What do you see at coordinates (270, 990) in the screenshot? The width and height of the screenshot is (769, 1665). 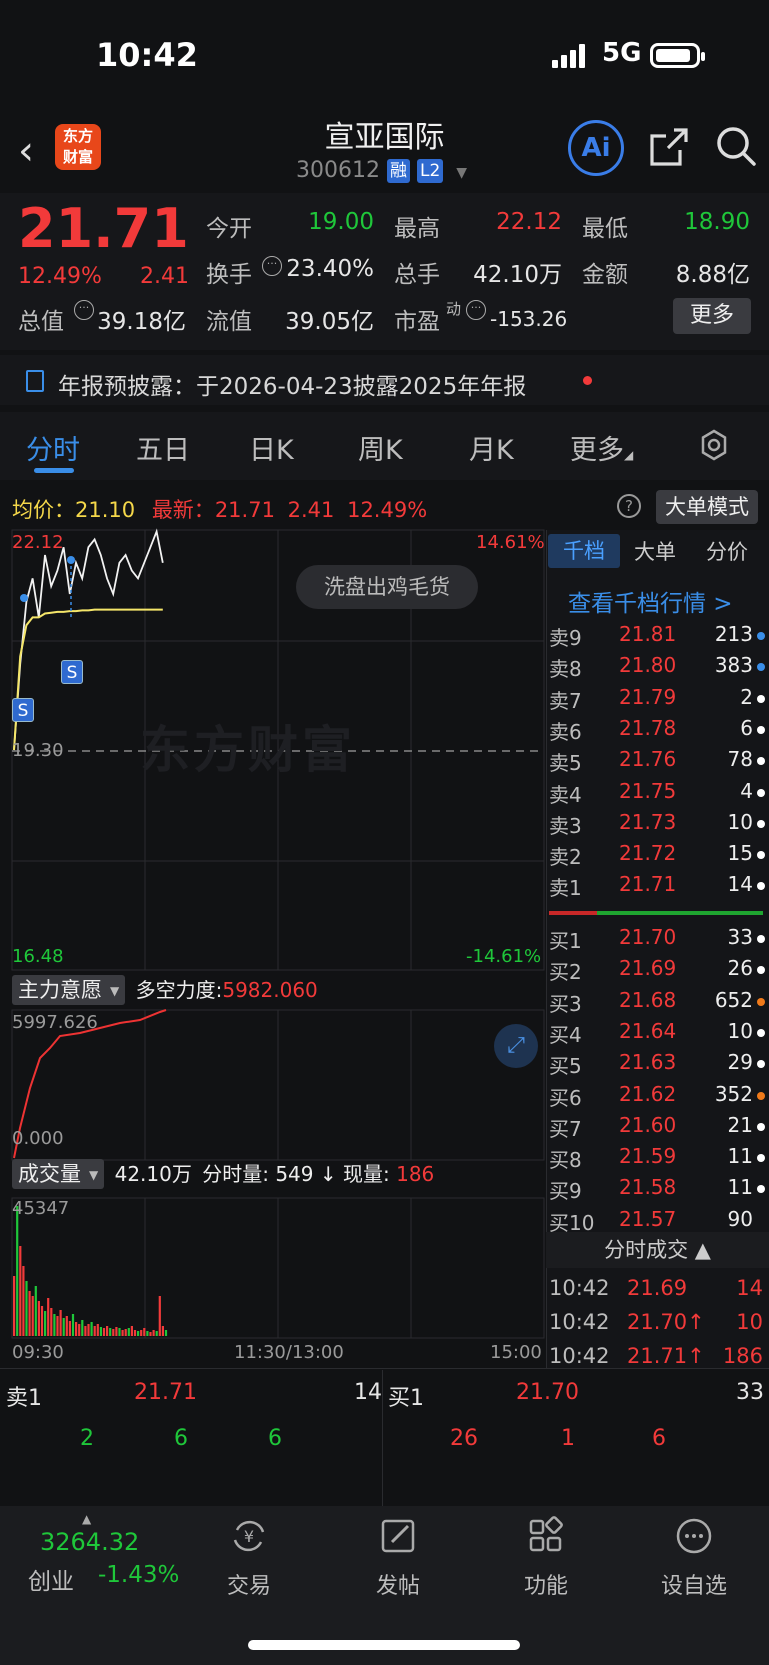 I see `force-value: 5982.060` at bounding box center [270, 990].